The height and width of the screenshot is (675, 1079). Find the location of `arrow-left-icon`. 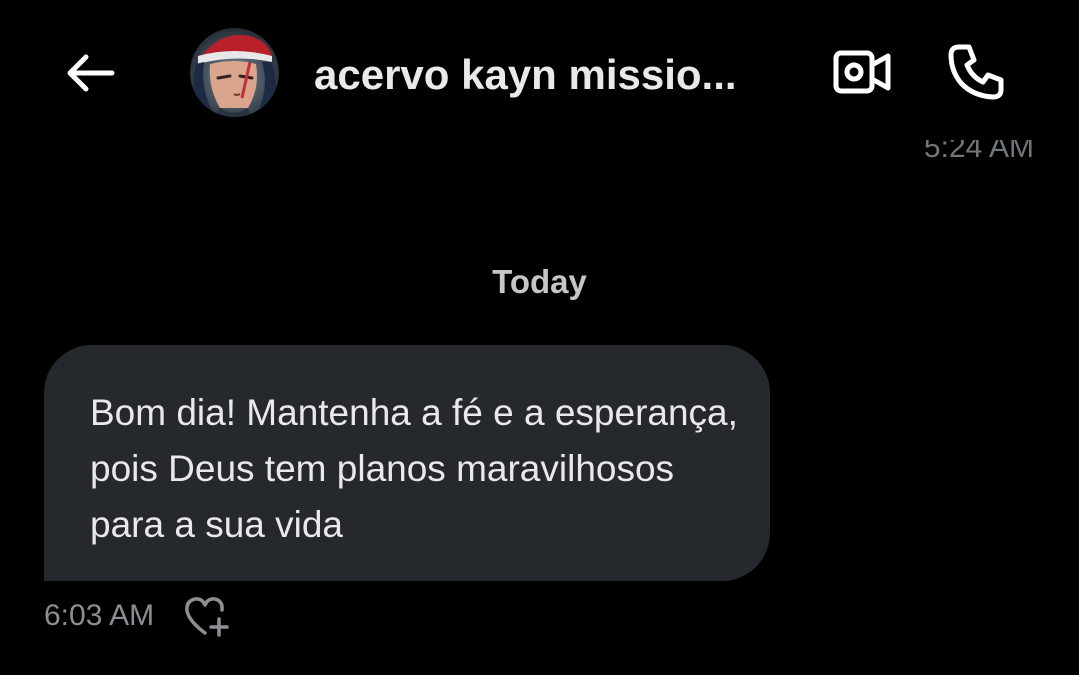

arrow-left-icon is located at coordinates (91, 73).